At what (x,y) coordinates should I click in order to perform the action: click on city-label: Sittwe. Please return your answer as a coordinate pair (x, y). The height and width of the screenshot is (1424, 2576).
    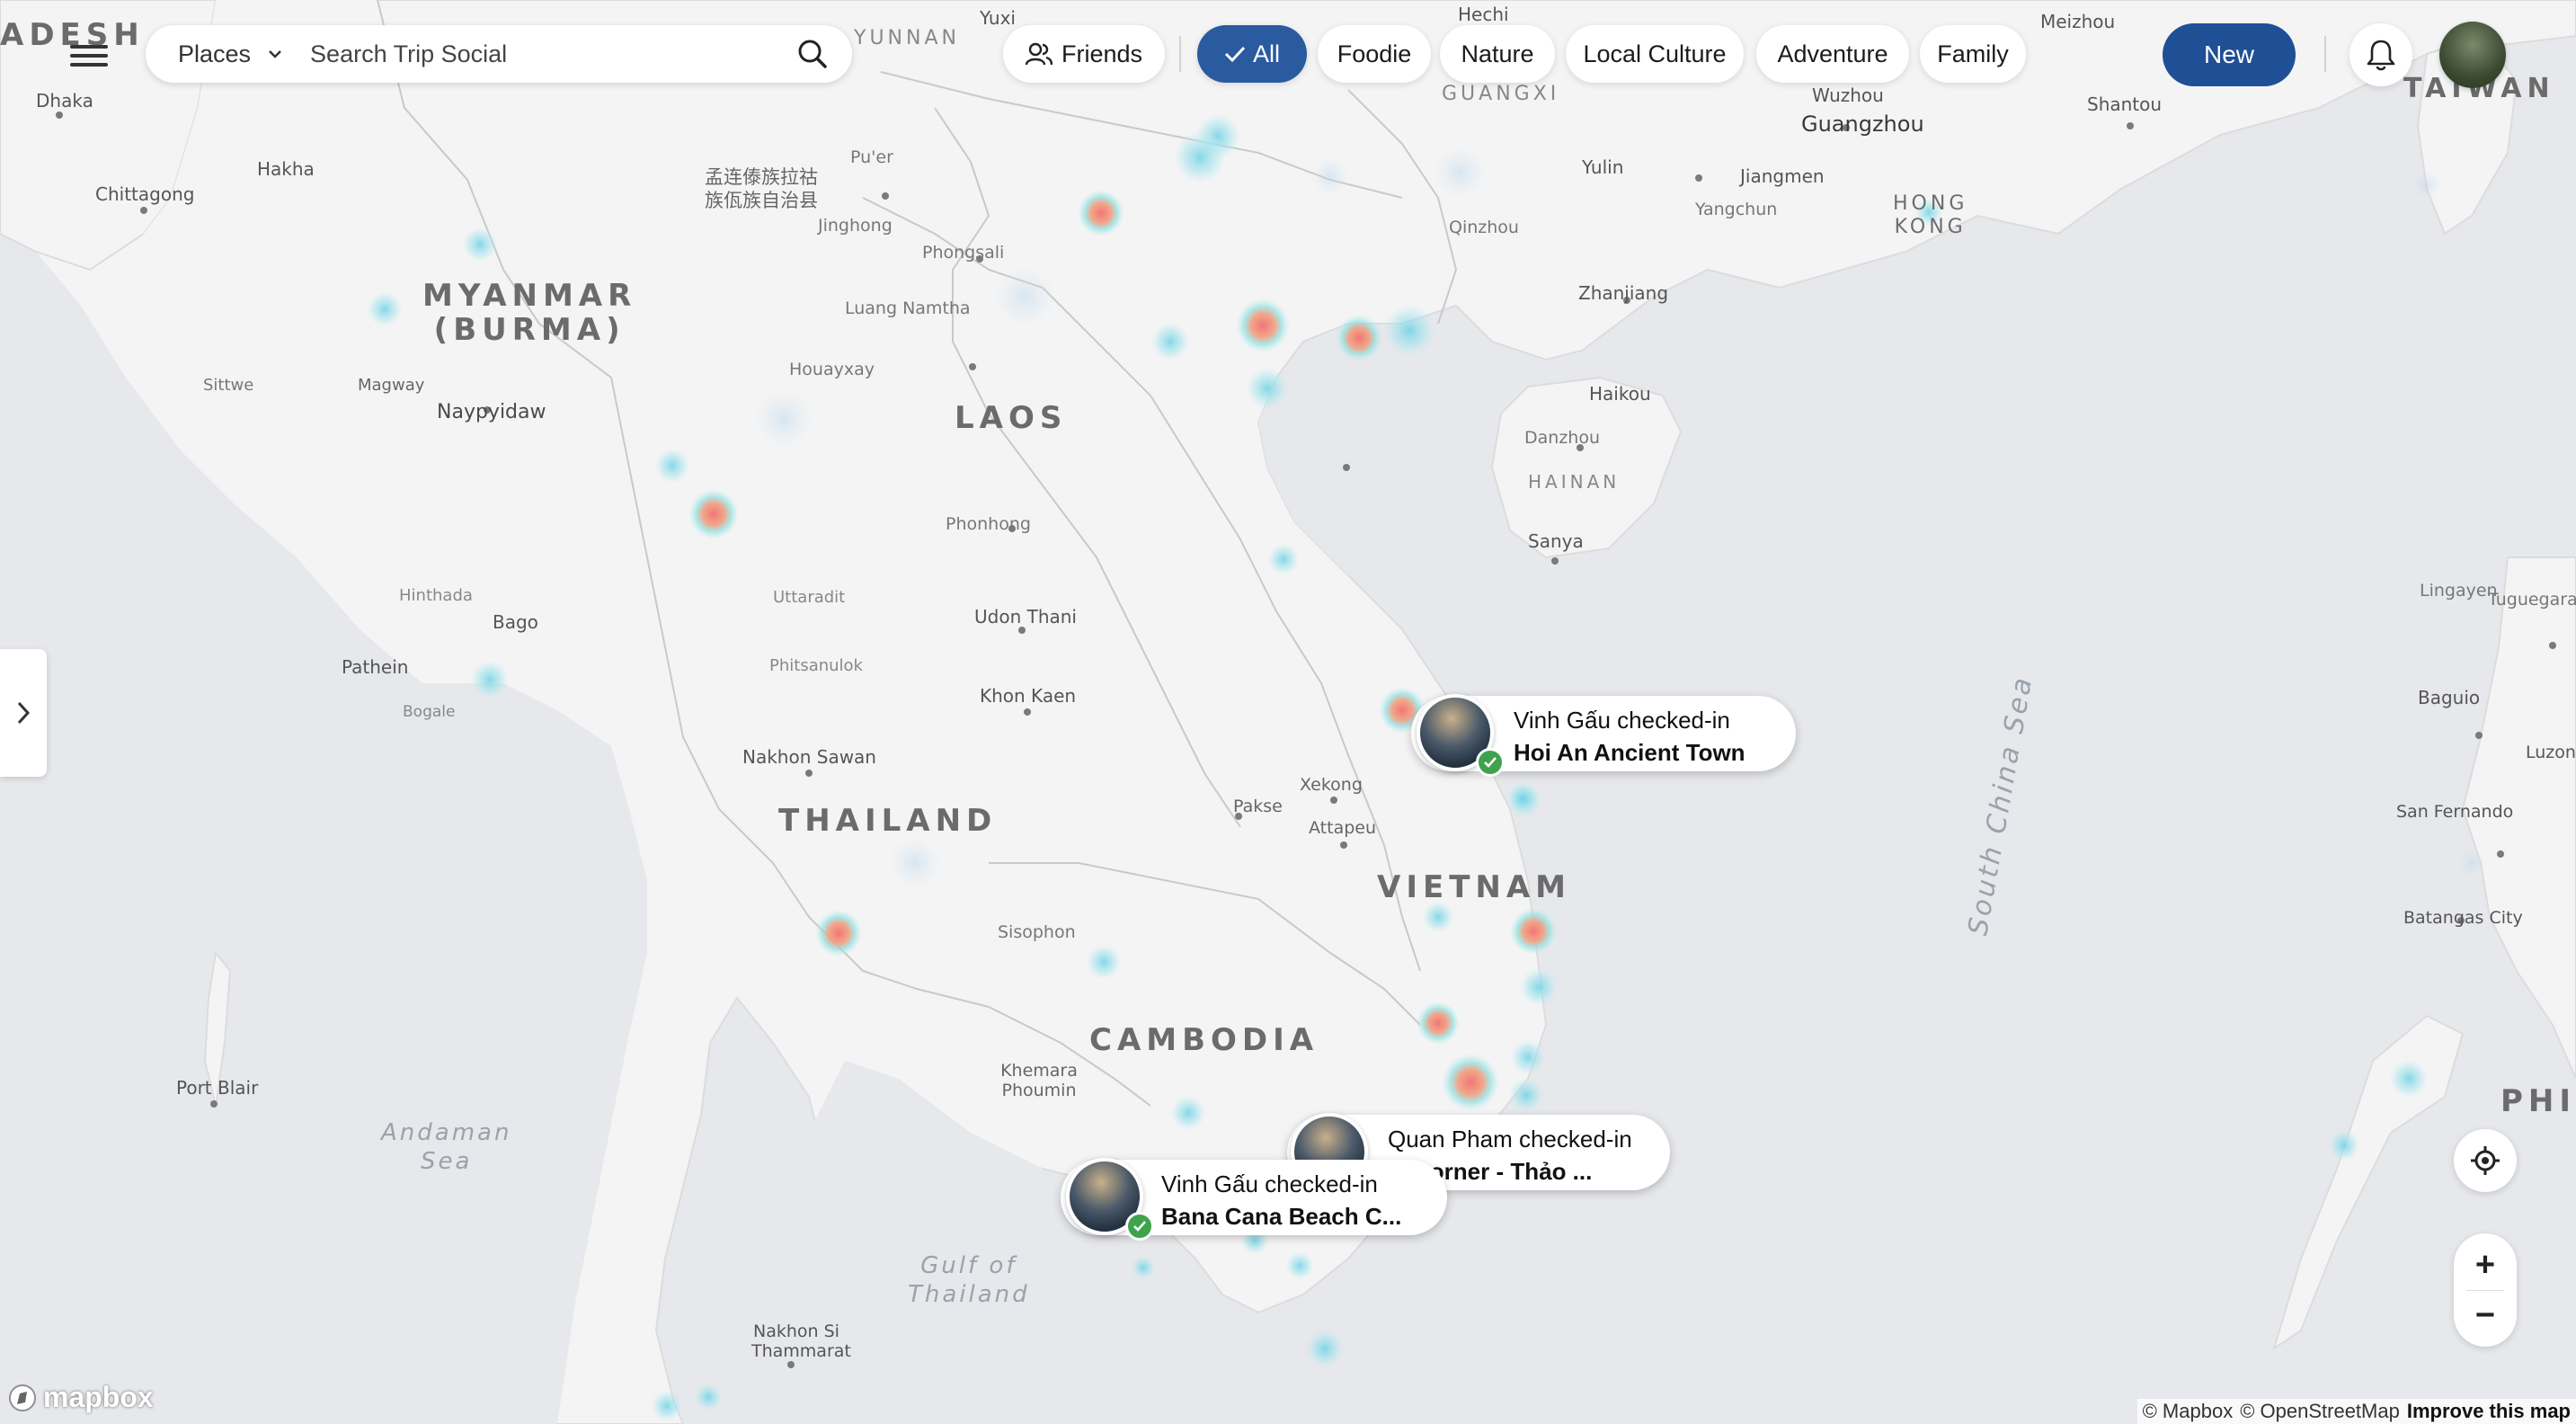
    Looking at the image, I should click on (228, 386).